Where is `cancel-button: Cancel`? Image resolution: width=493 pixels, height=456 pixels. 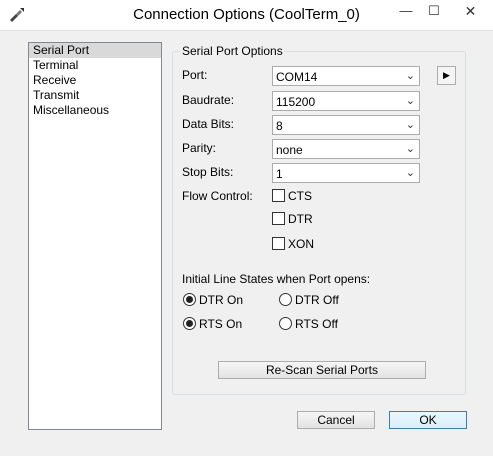 cancel-button: Cancel is located at coordinates (336, 420).